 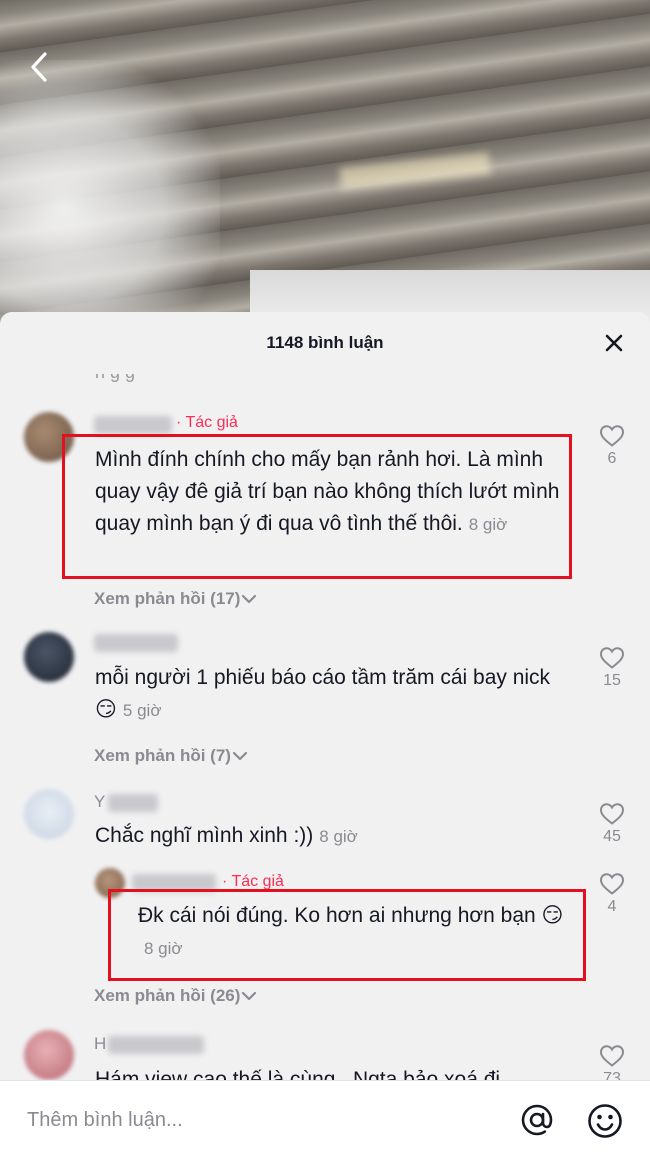 I want to click on view-replies-button: Xem phản hồi (7), so click(x=171, y=756).